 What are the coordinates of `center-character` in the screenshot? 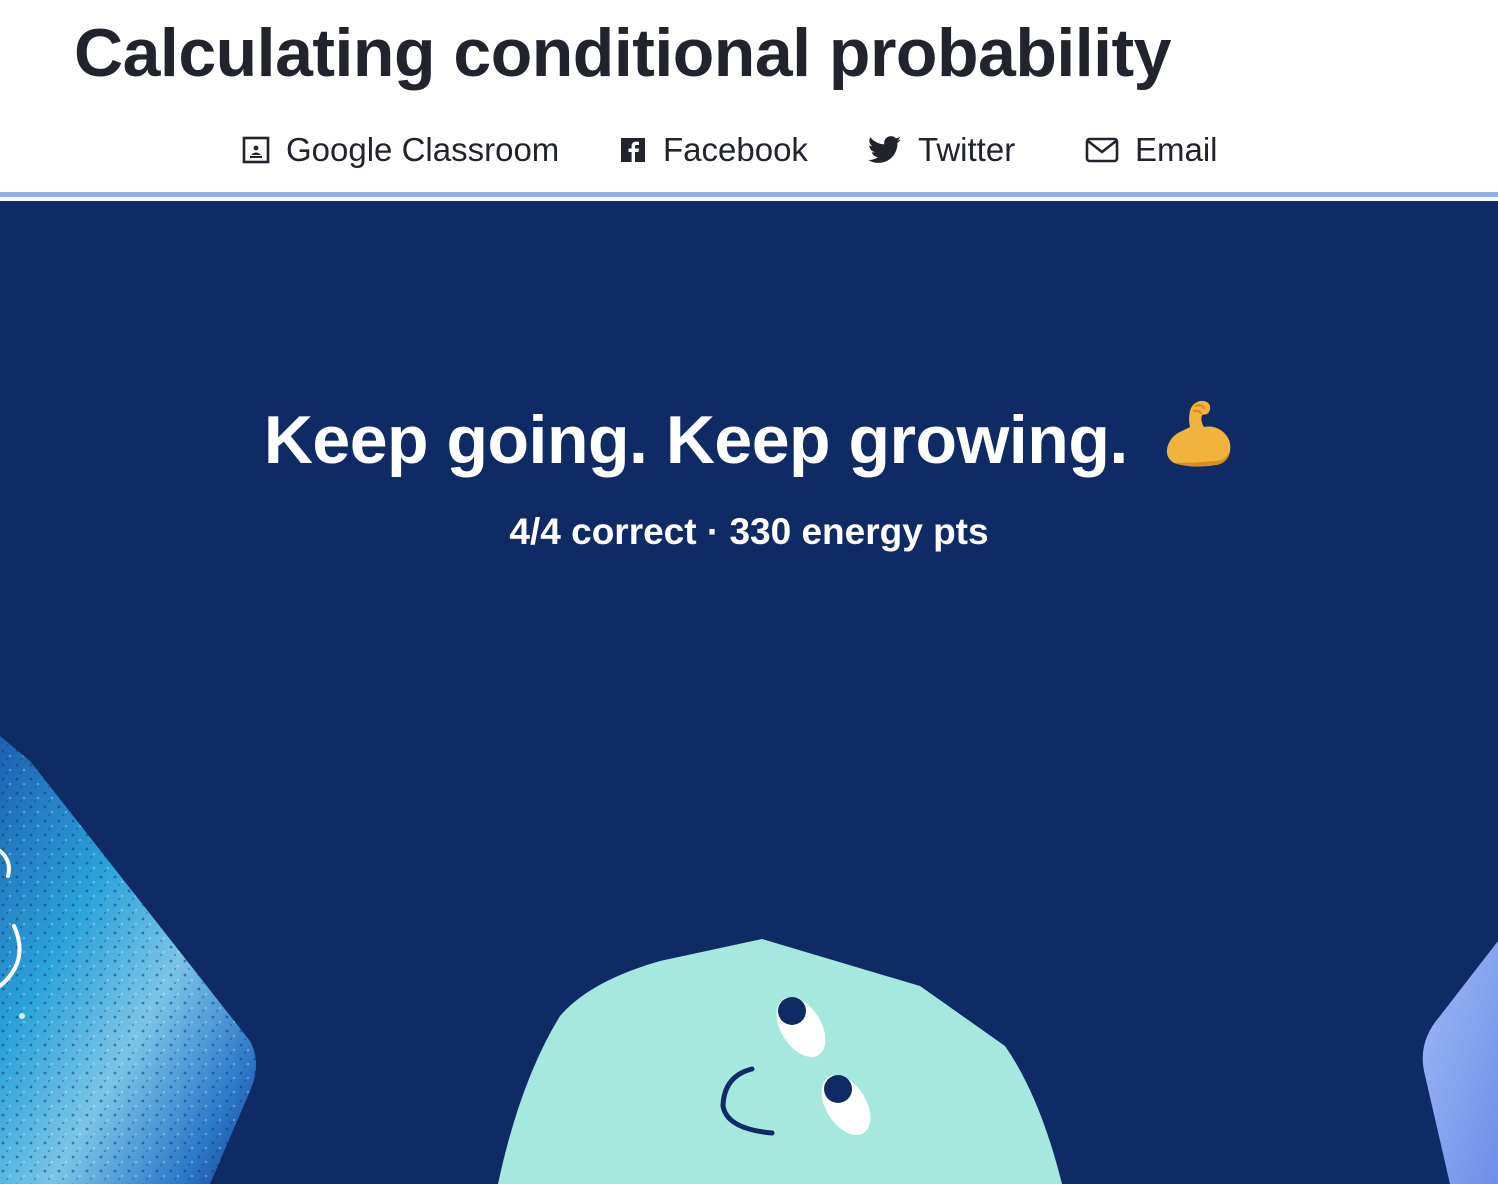 It's located at (780, 1061).